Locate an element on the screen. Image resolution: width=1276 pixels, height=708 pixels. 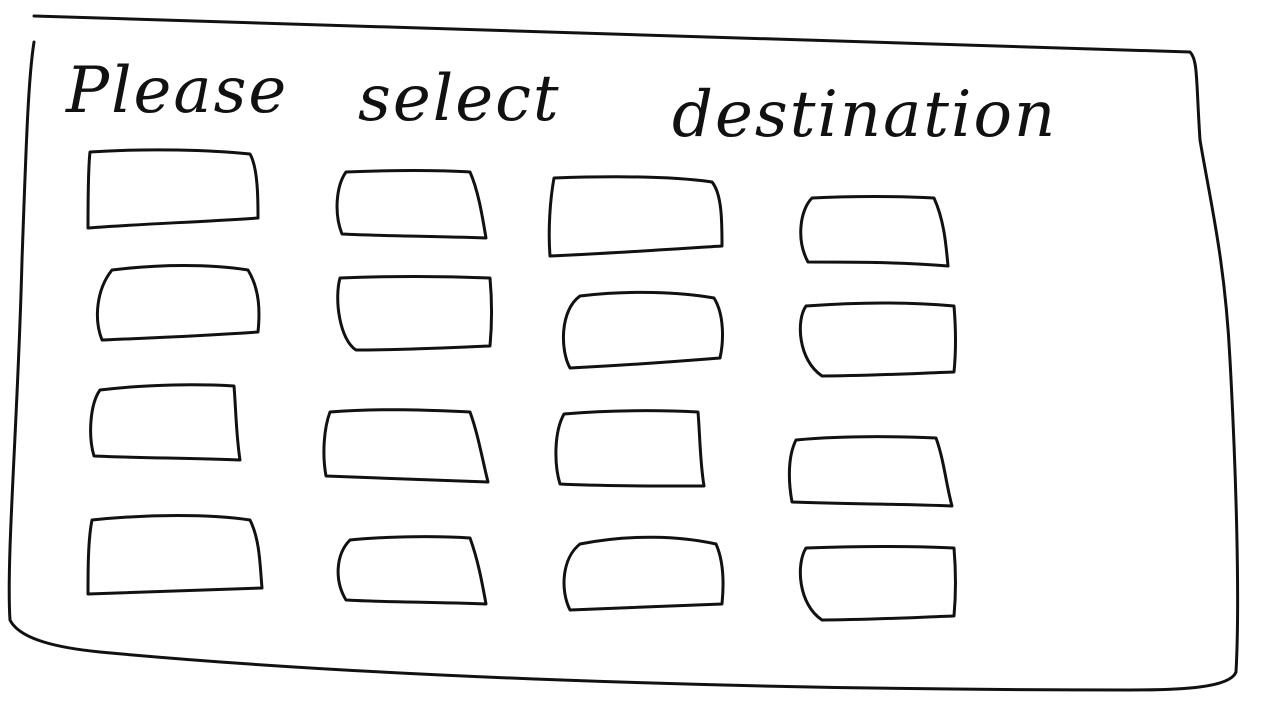
title-word-please: Please is located at coordinates (176, 91).